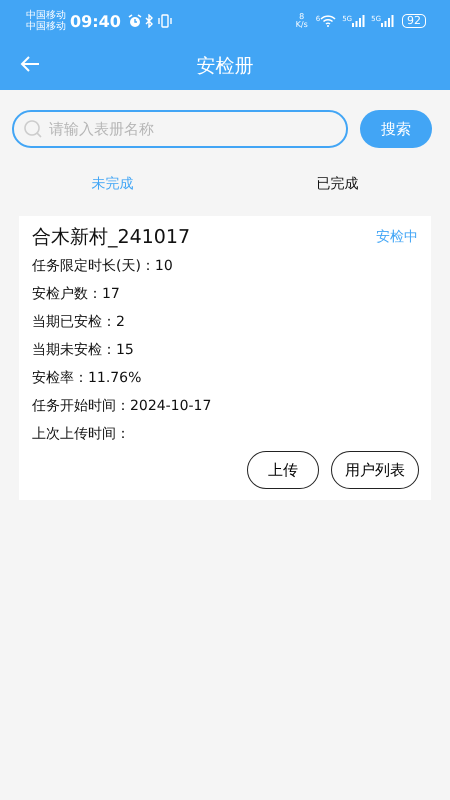 This screenshot has width=450, height=800. What do you see at coordinates (337, 184) in the screenshot?
I see `tab: 已完成` at bounding box center [337, 184].